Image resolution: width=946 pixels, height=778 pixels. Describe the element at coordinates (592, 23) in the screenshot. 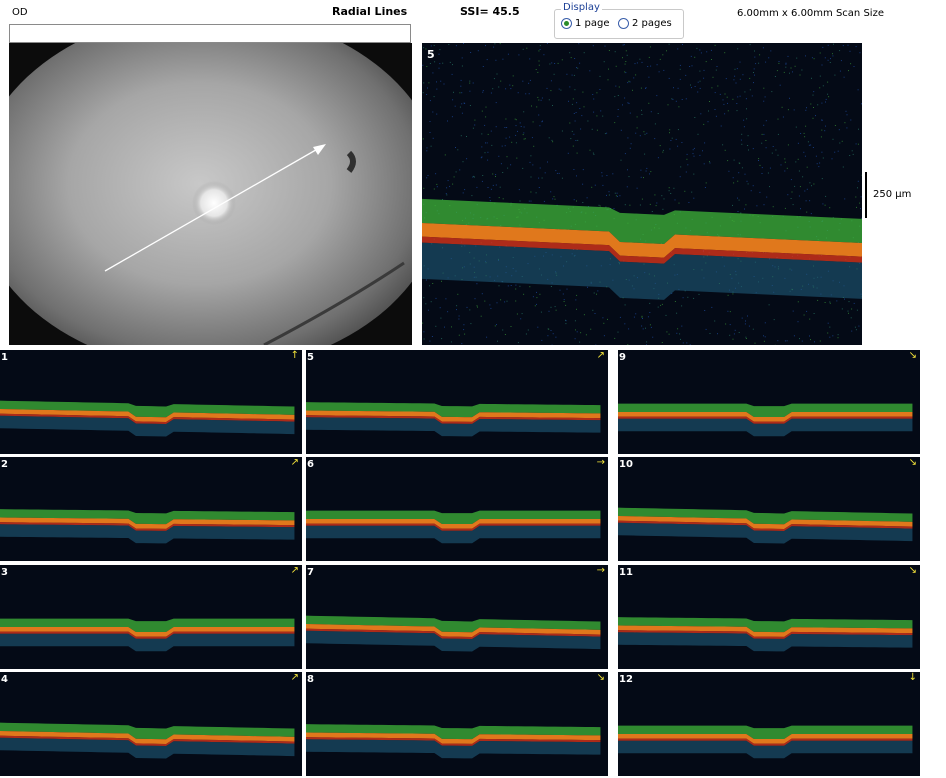

I see `one-page-label: 1 page` at that location.